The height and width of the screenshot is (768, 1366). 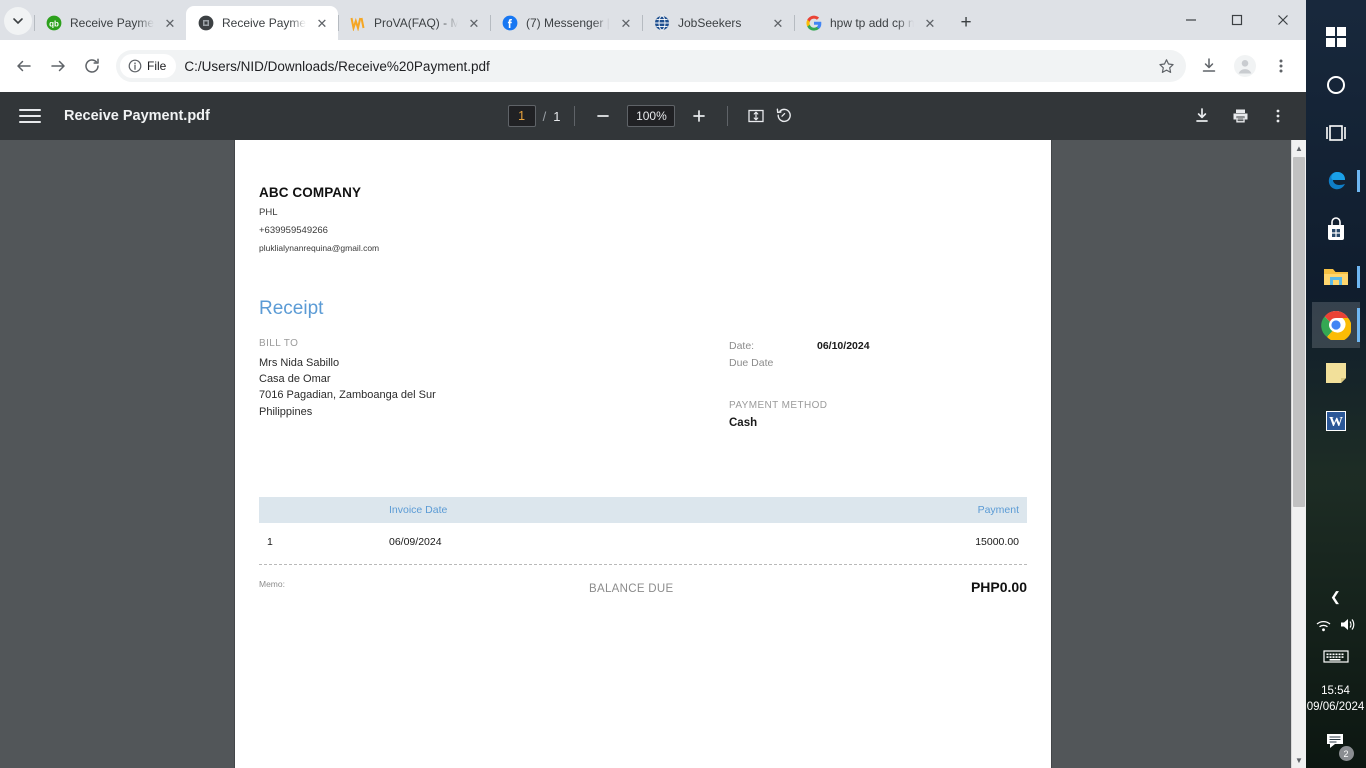 What do you see at coordinates (631, 589) in the screenshot?
I see `balance-due-label: BALANCE DUE` at bounding box center [631, 589].